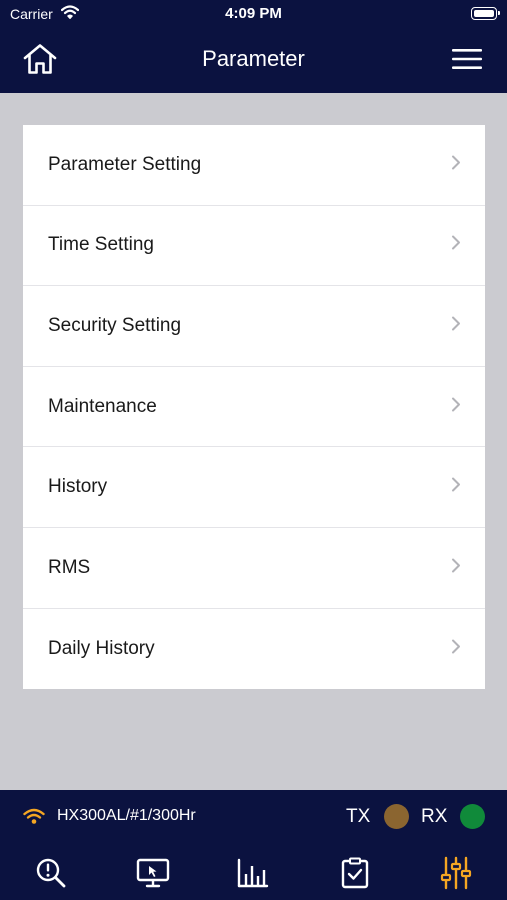 The image size is (507, 900). I want to click on menu-item-history: History, so click(254, 487).